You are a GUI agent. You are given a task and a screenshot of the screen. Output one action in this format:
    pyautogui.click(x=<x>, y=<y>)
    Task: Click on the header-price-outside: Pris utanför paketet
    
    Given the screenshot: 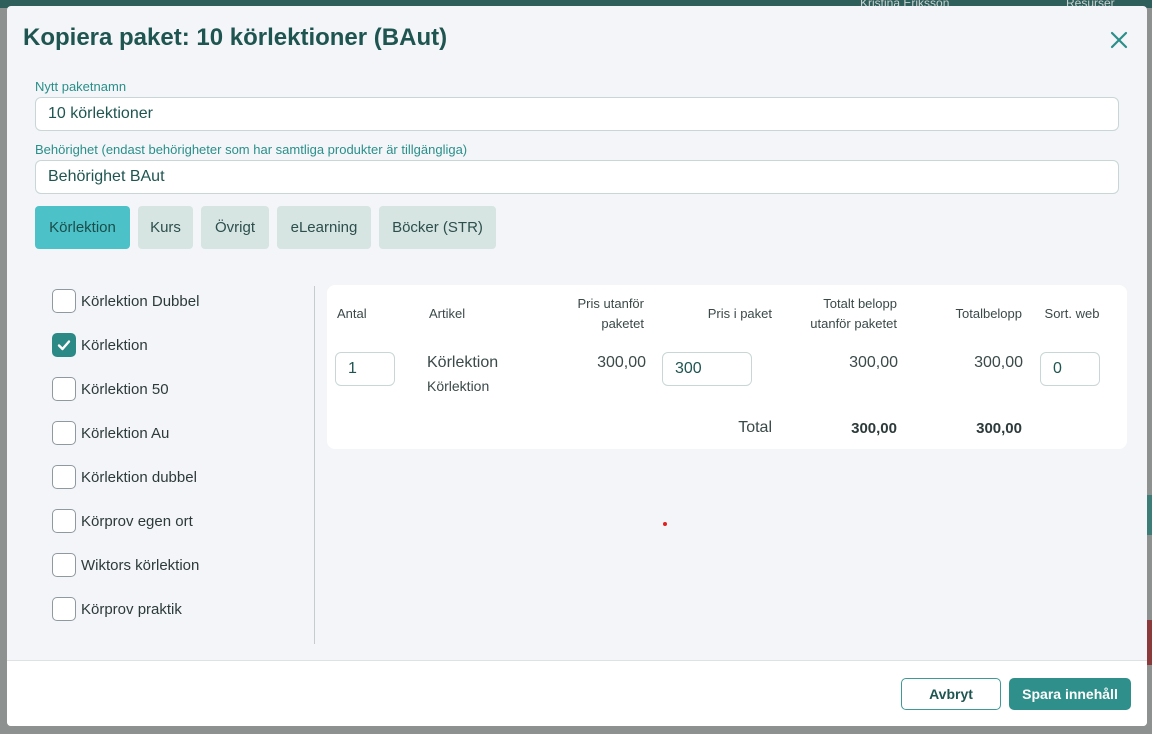 What is the action you would take?
    pyautogui.click(x=604, y=314)
    